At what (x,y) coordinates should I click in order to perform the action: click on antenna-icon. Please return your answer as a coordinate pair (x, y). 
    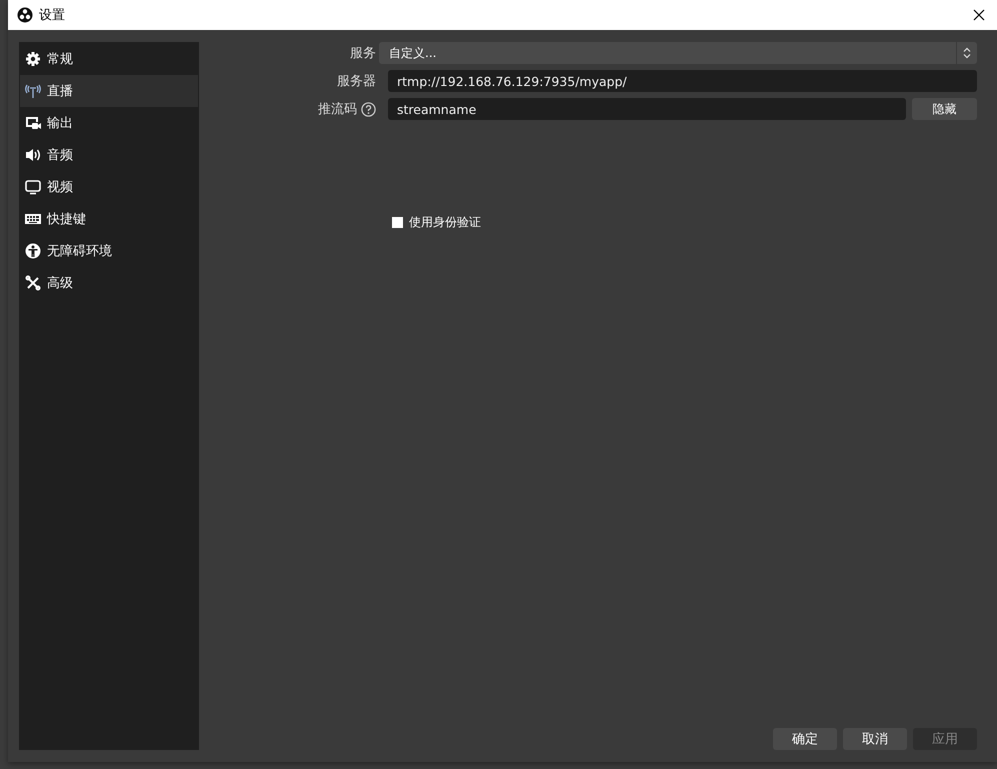
    Looking at the image, I should click on (33, 91).